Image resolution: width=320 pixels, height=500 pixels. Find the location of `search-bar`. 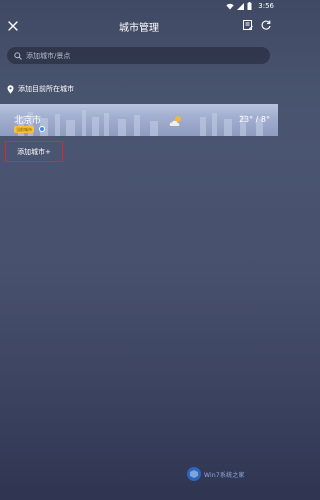

search-bar is located at coordinates (138, 55).